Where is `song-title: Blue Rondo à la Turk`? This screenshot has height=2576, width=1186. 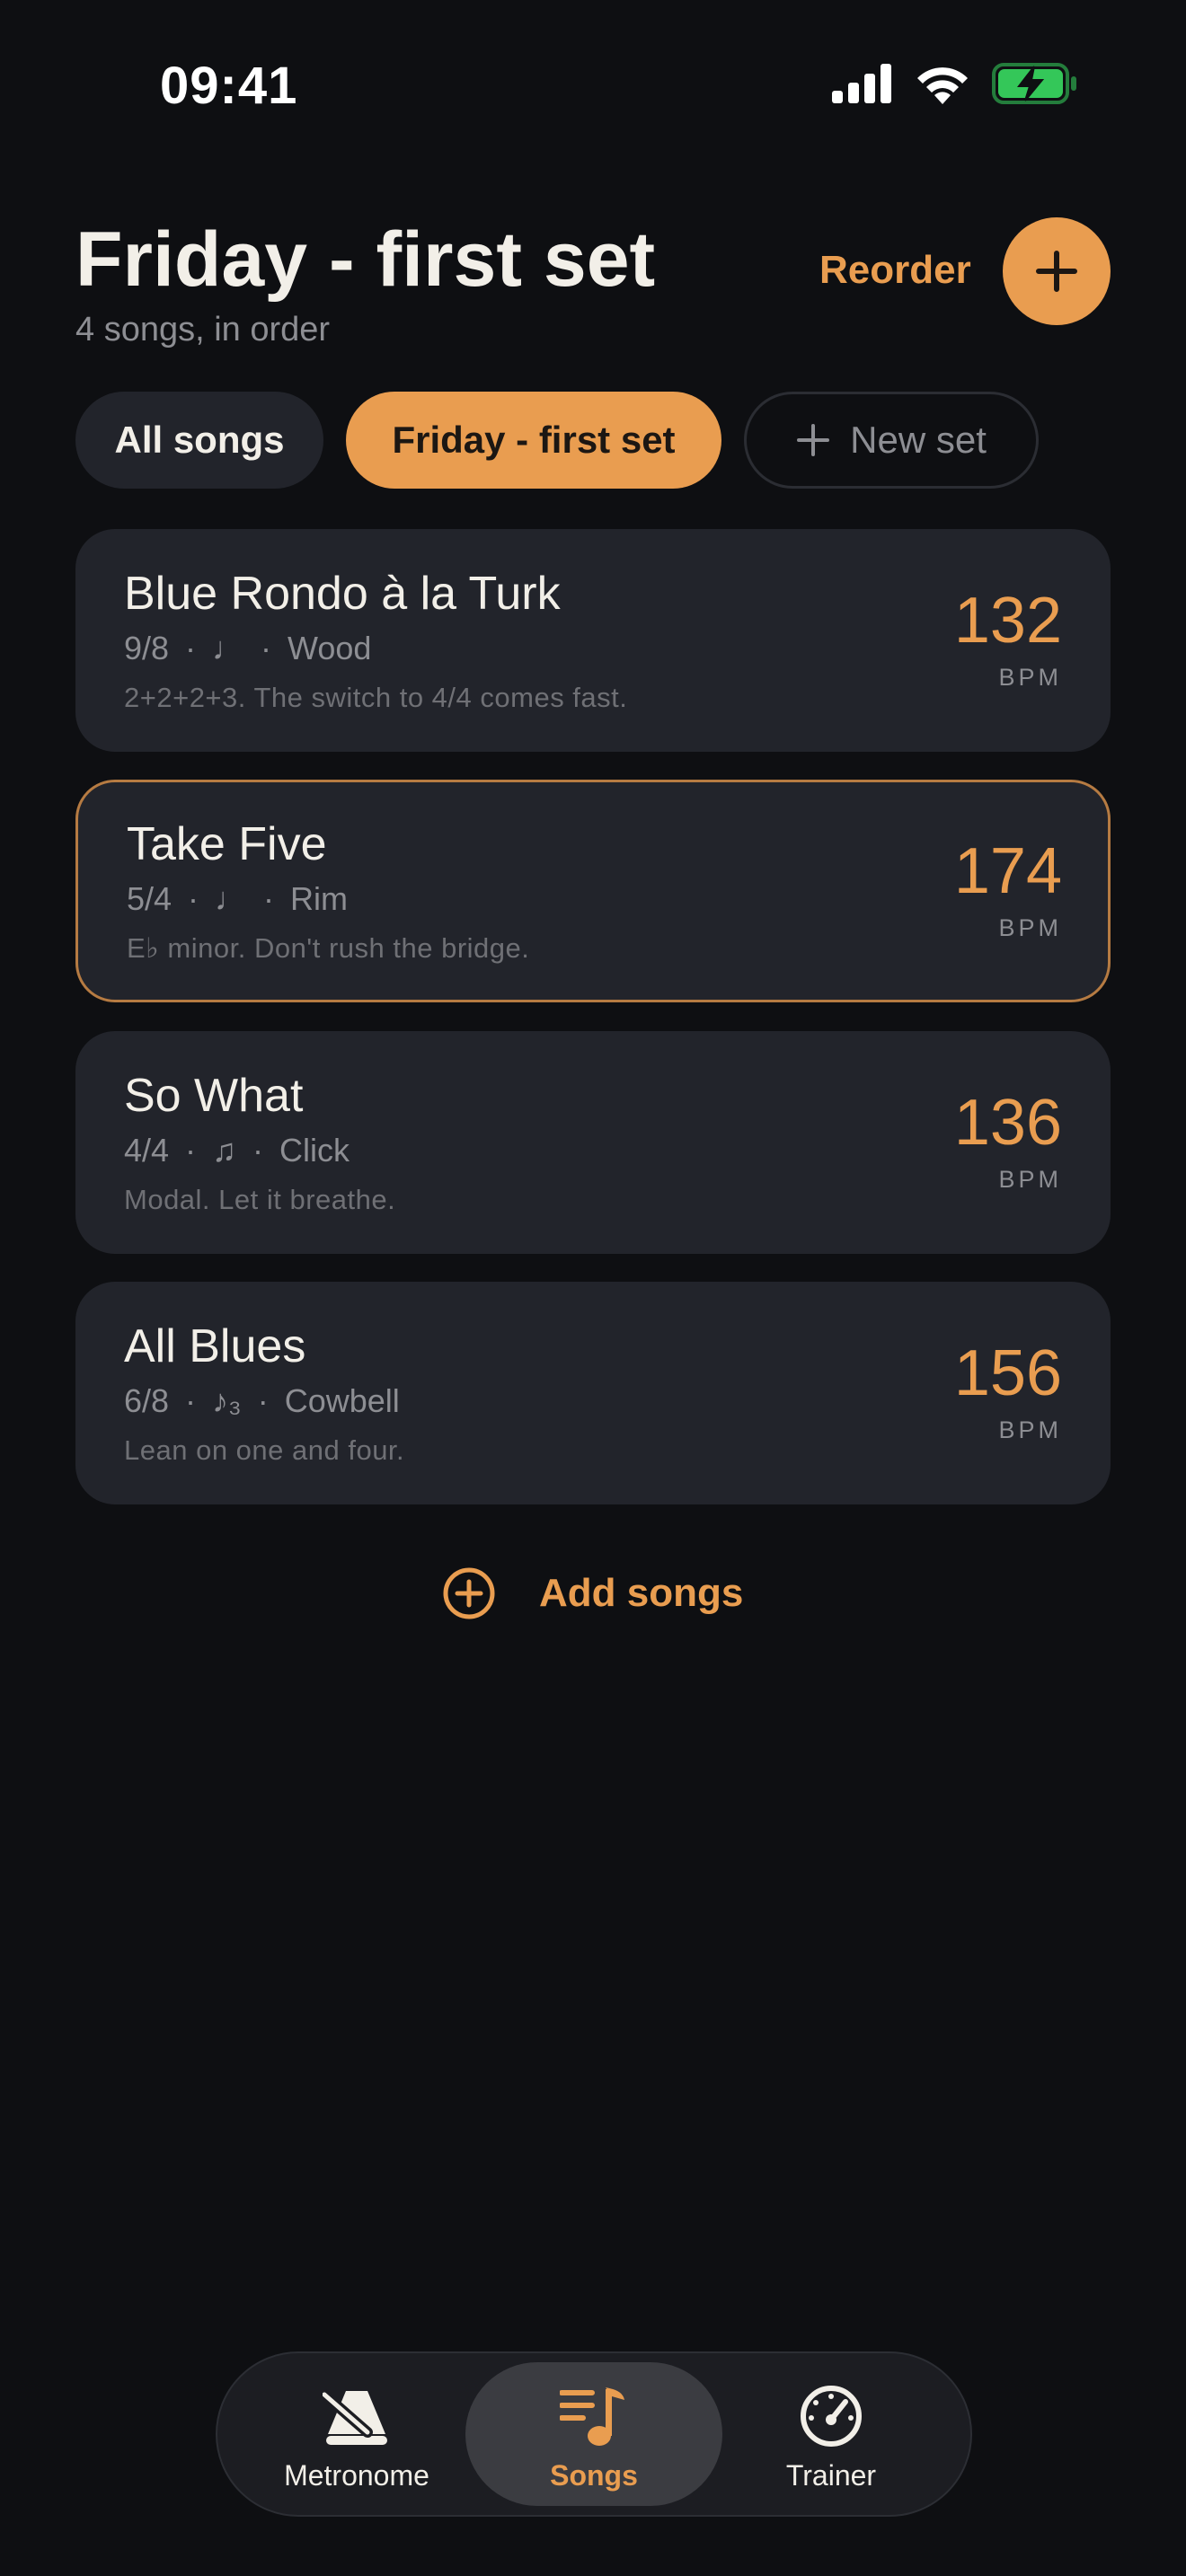
song-title: Blue Rondo à la Turk is located at coordinates (342, 594).